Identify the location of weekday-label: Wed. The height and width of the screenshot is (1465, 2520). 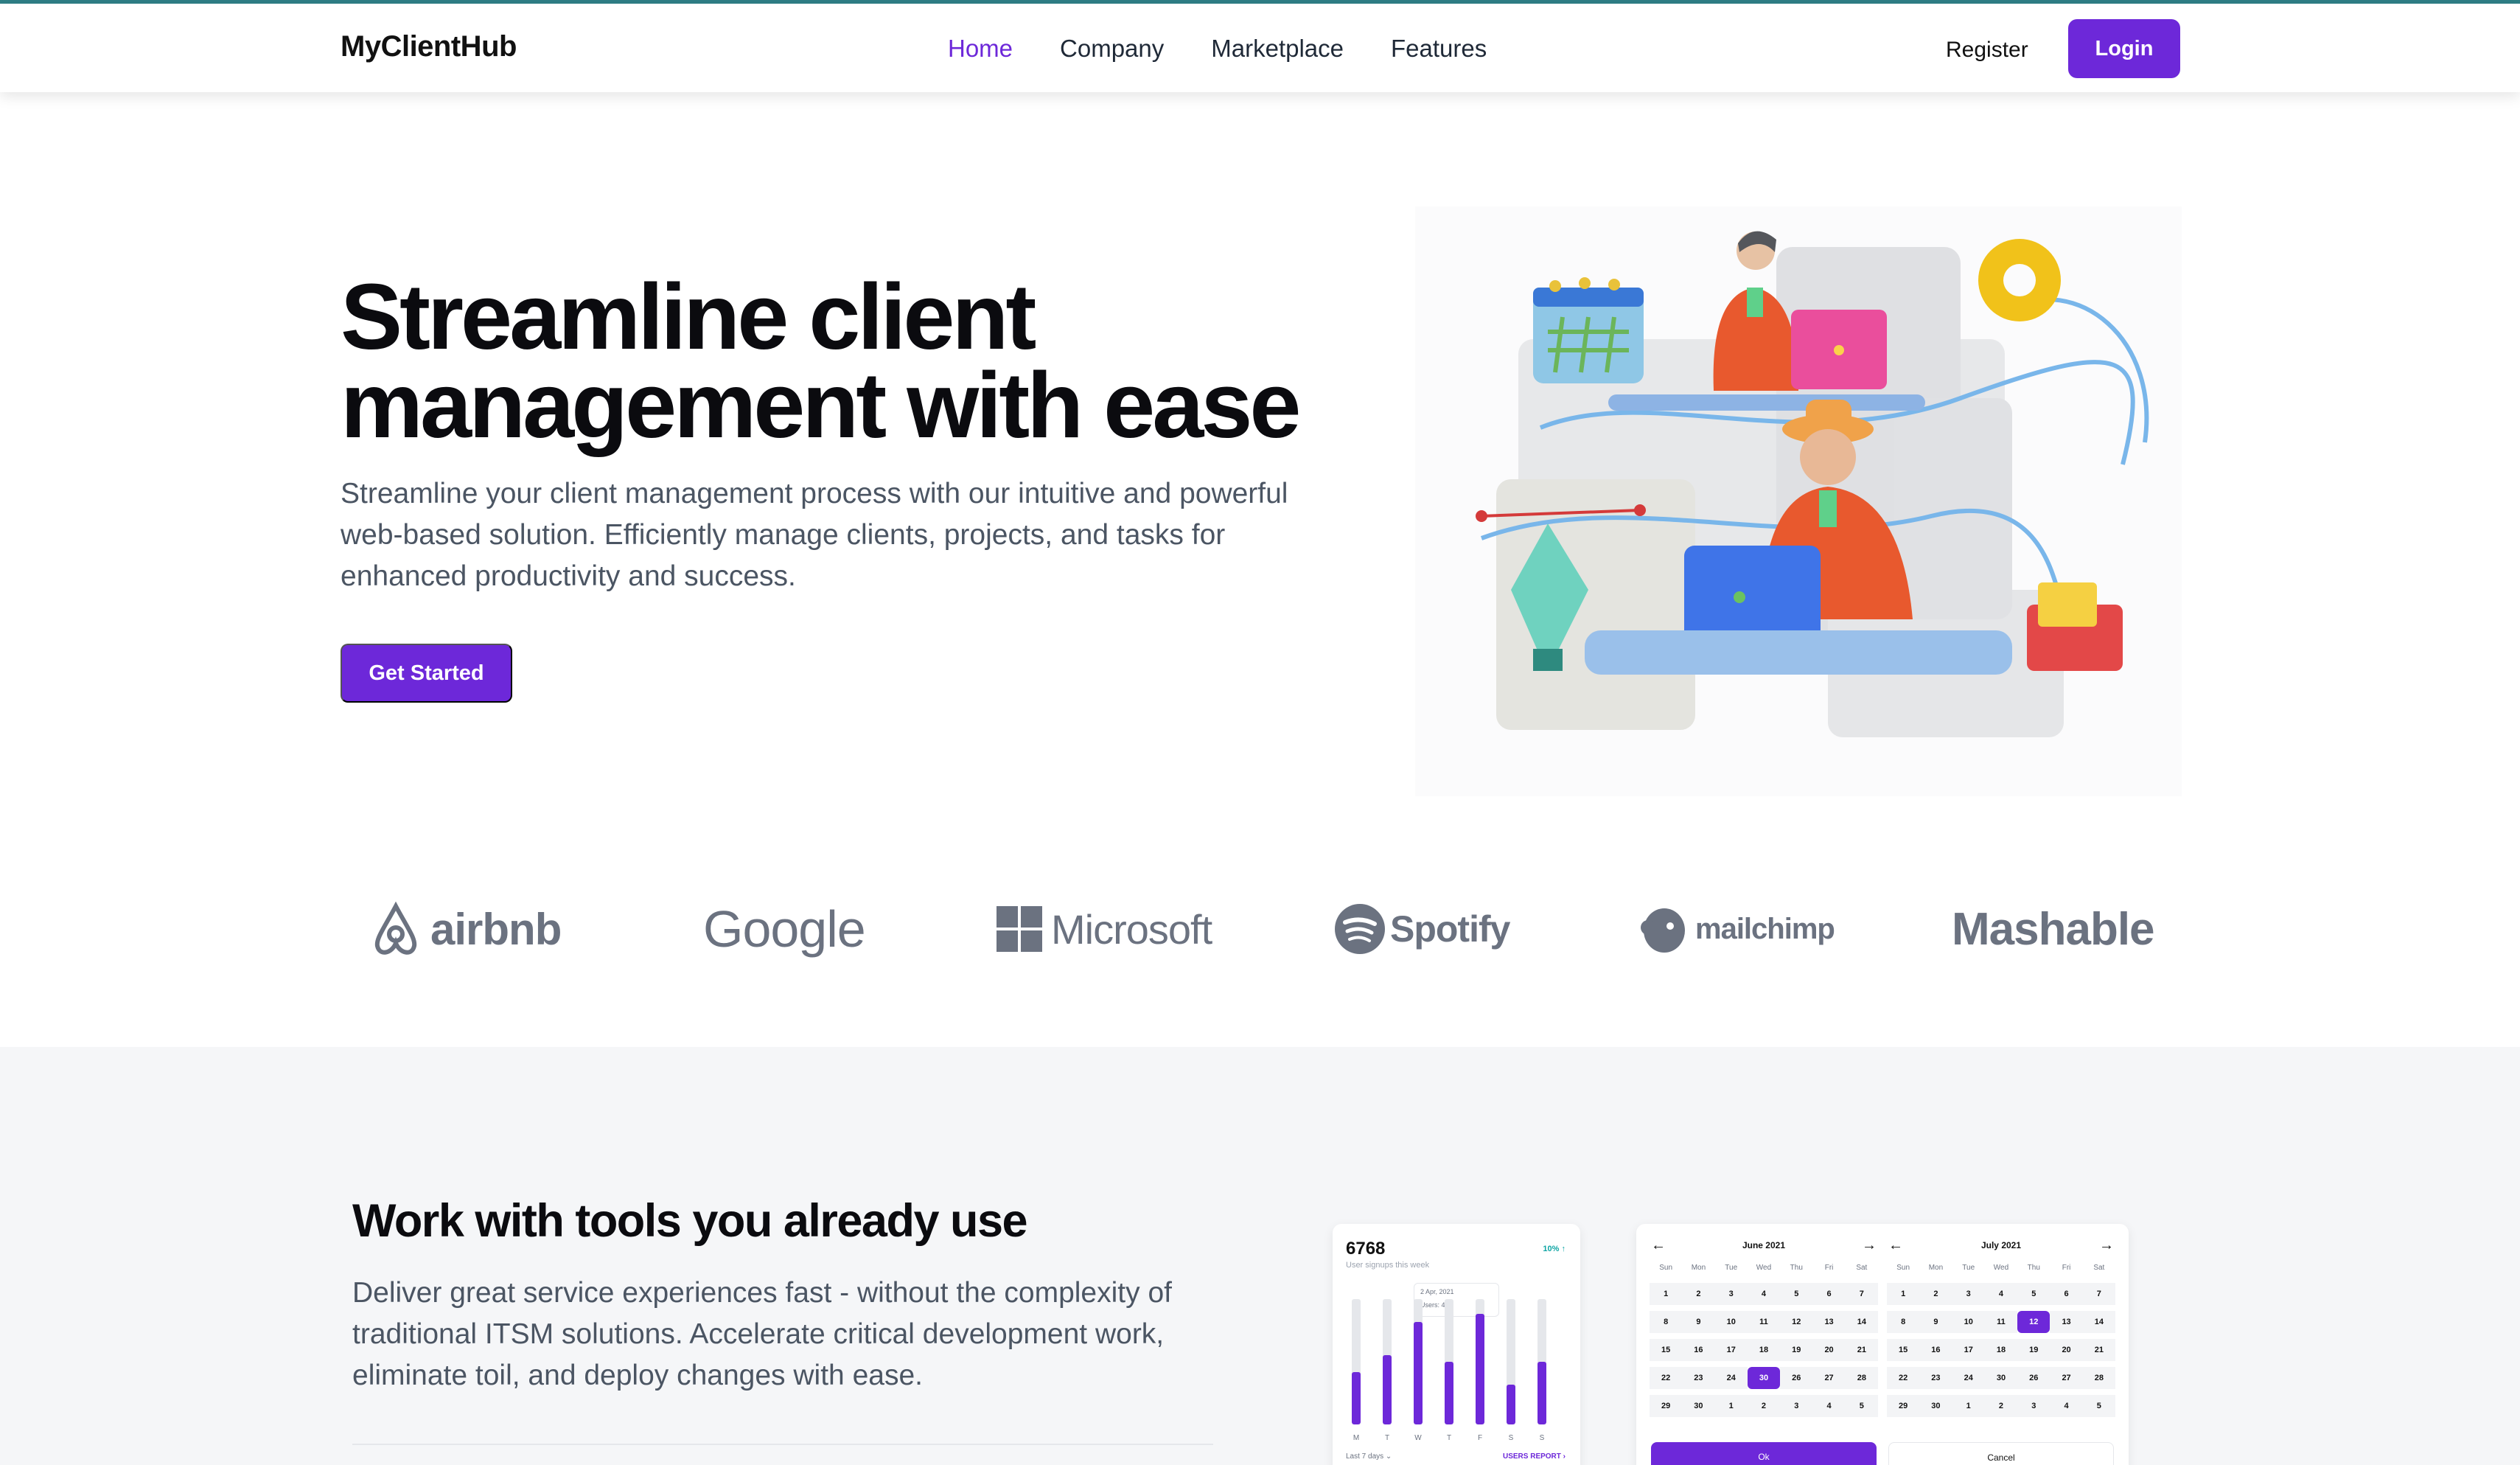
(1764, 1268).